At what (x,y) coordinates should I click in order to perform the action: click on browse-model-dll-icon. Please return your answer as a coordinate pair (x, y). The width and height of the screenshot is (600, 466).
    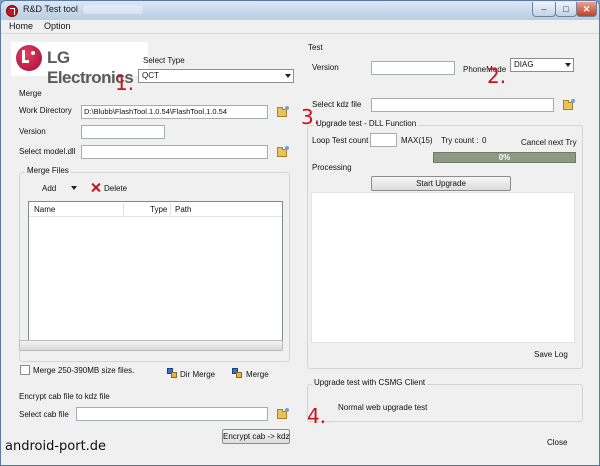
    Looking at the image, I should click on (283, 151).